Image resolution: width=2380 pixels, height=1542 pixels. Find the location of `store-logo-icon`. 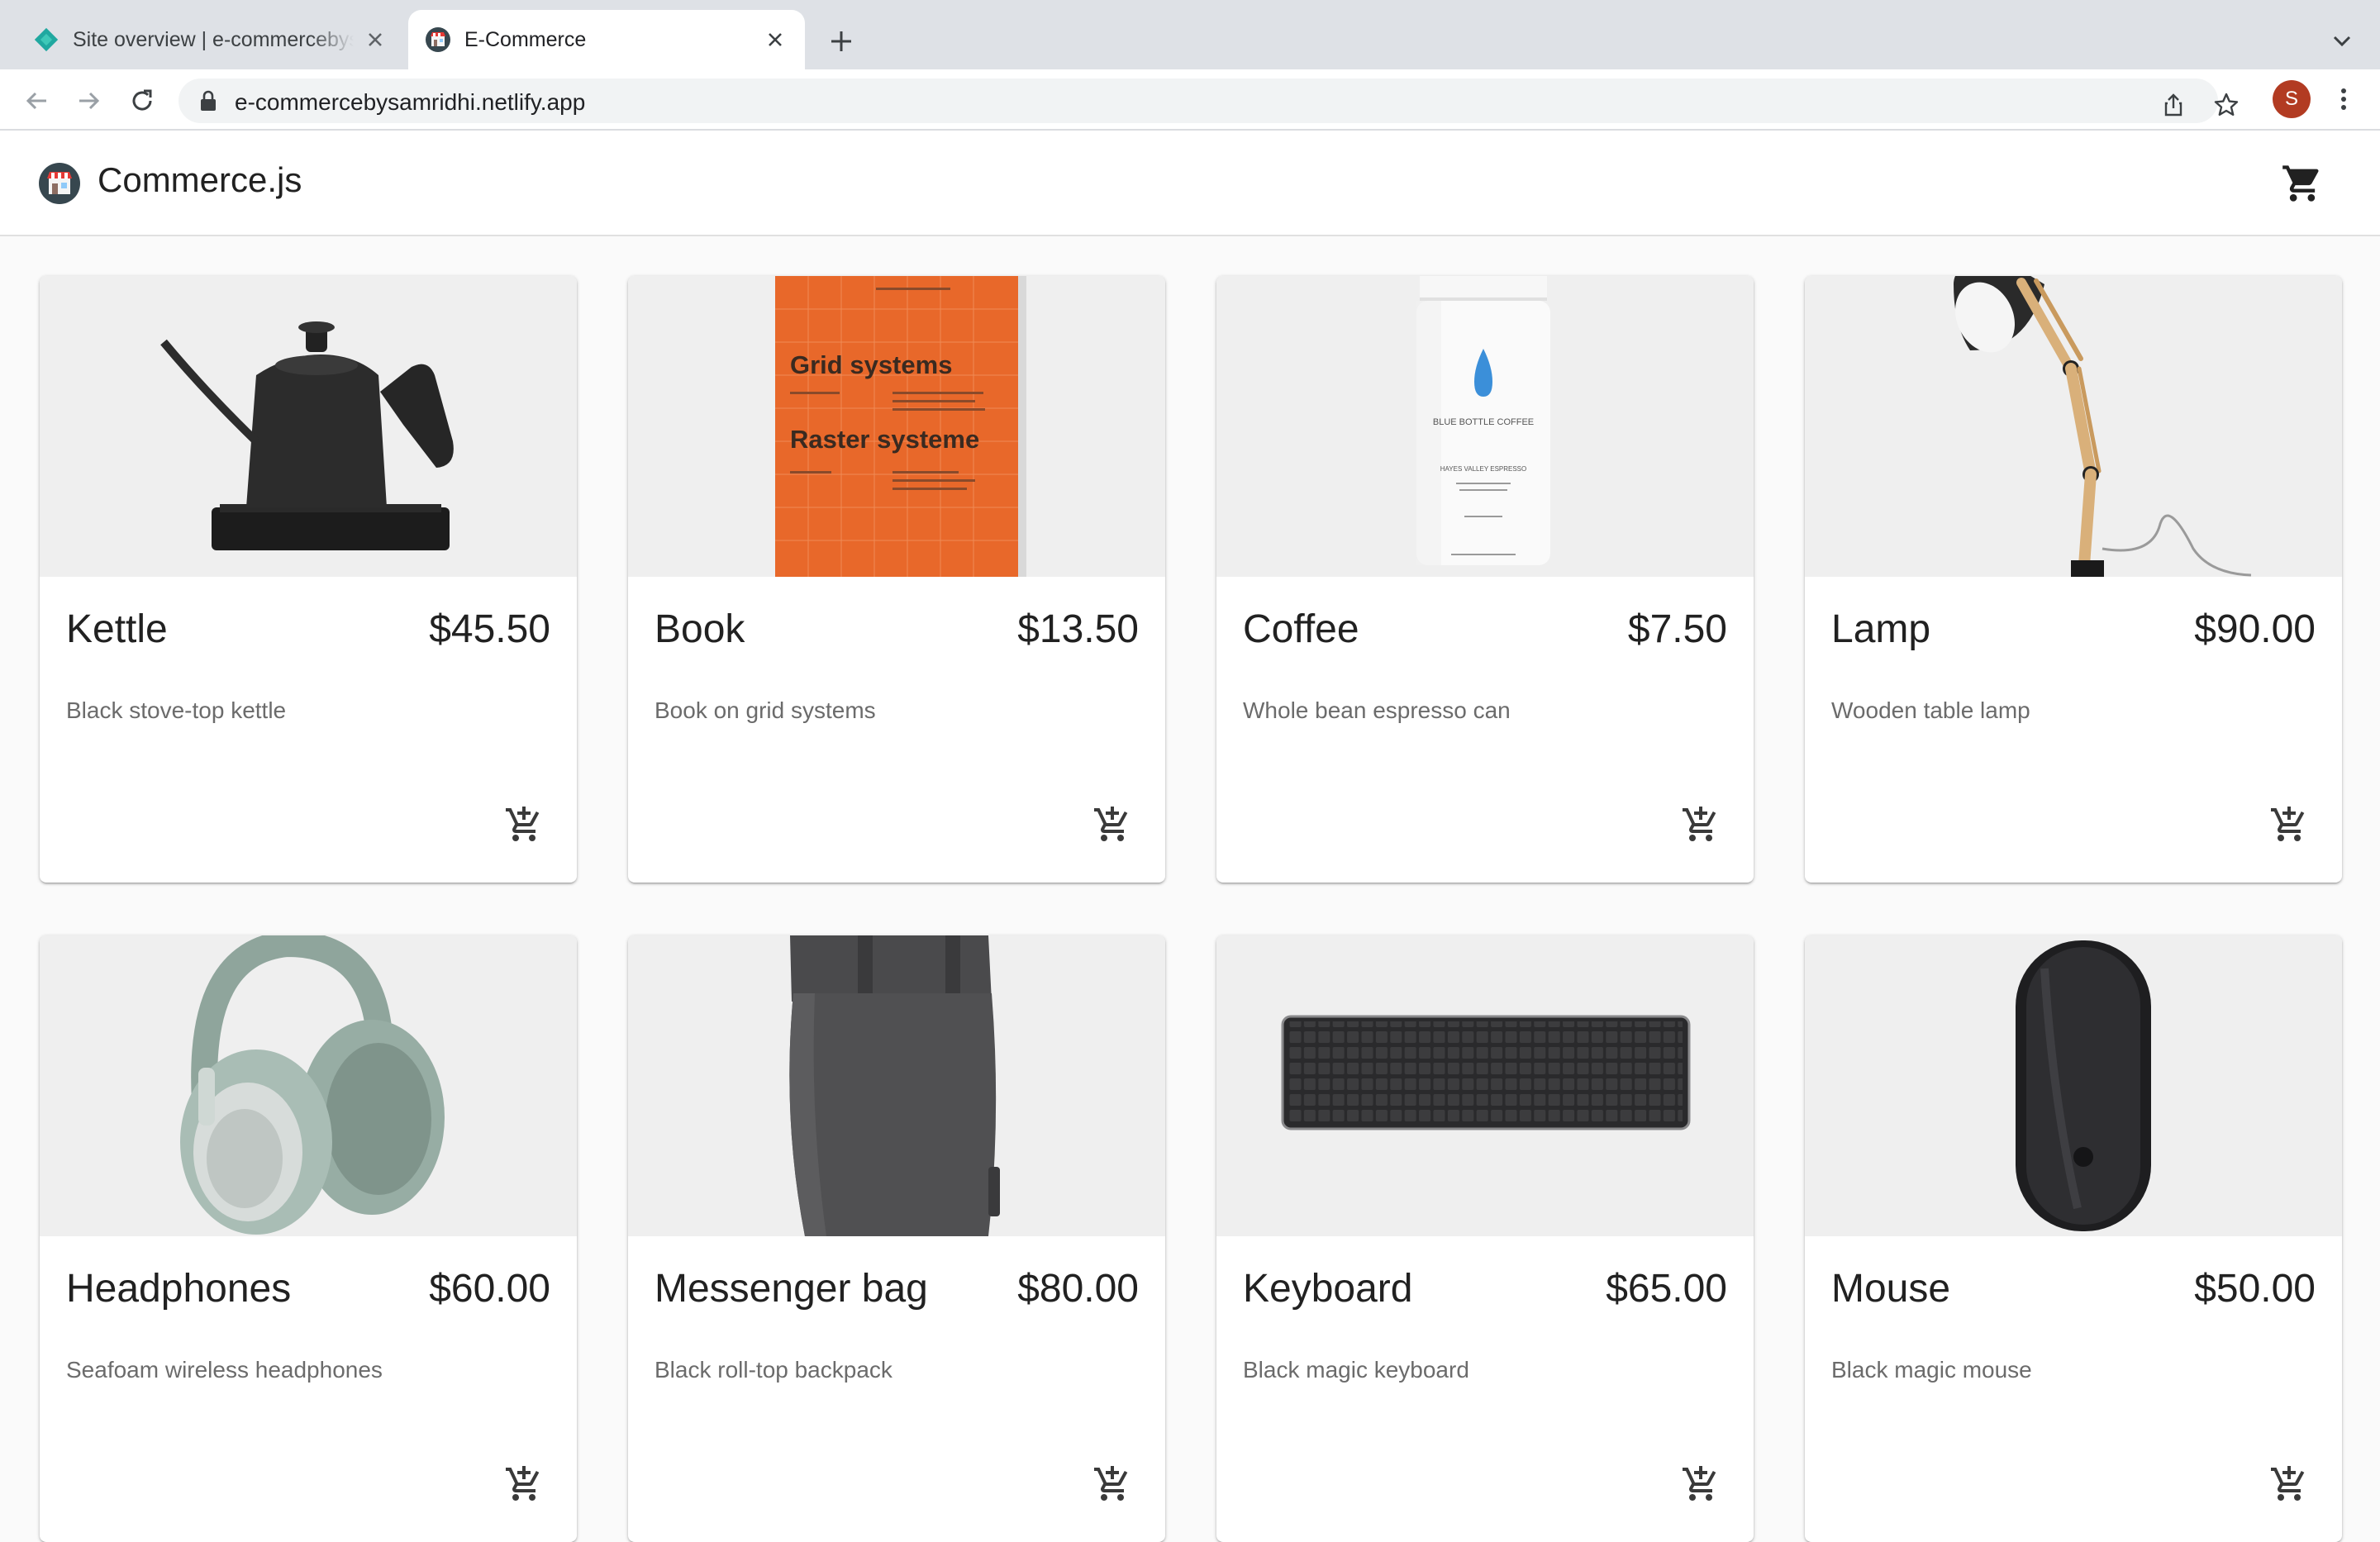

store-logo-icon is located at coordinates (59, 183).